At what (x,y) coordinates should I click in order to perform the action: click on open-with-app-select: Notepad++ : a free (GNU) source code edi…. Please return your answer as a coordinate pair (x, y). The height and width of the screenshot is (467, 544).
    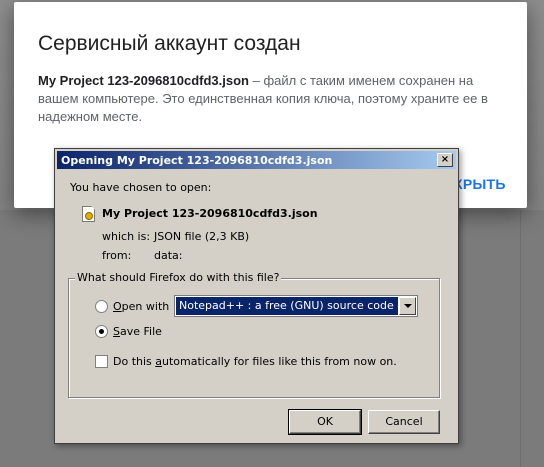
    Looking at the image, I should click on (296, 306).